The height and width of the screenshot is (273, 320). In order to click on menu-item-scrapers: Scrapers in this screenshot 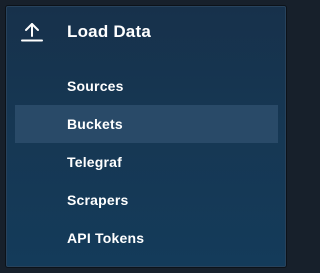, I will do `click(146, 200)`.